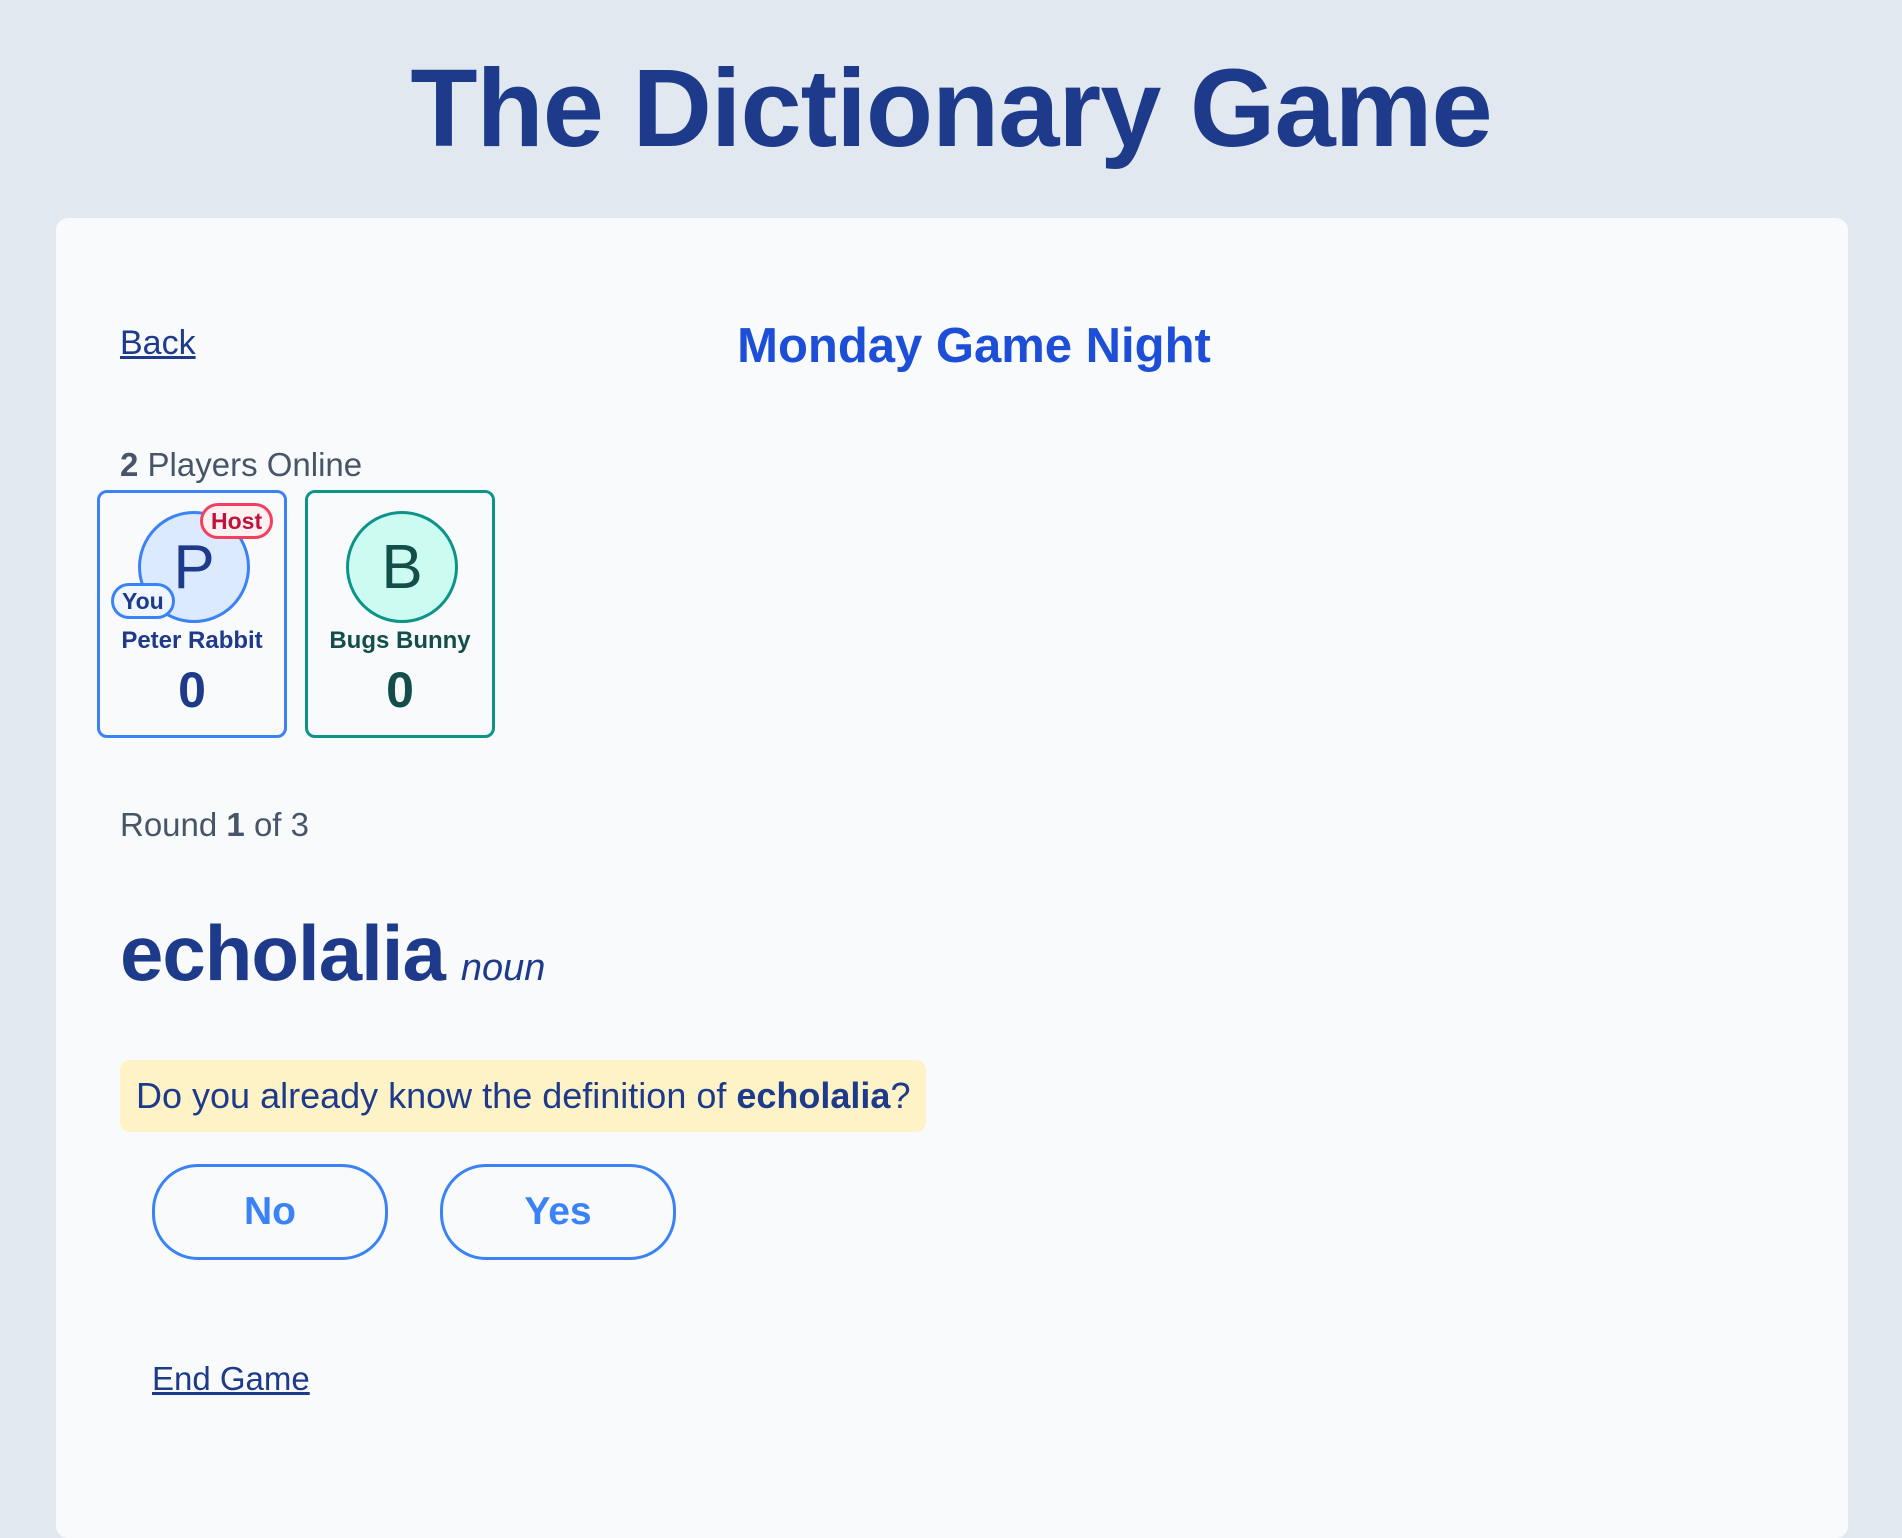  What do you see at coordinates (235, 824) in the screenshot?
I see `round-current: 1` at bounding box center [235, 824].